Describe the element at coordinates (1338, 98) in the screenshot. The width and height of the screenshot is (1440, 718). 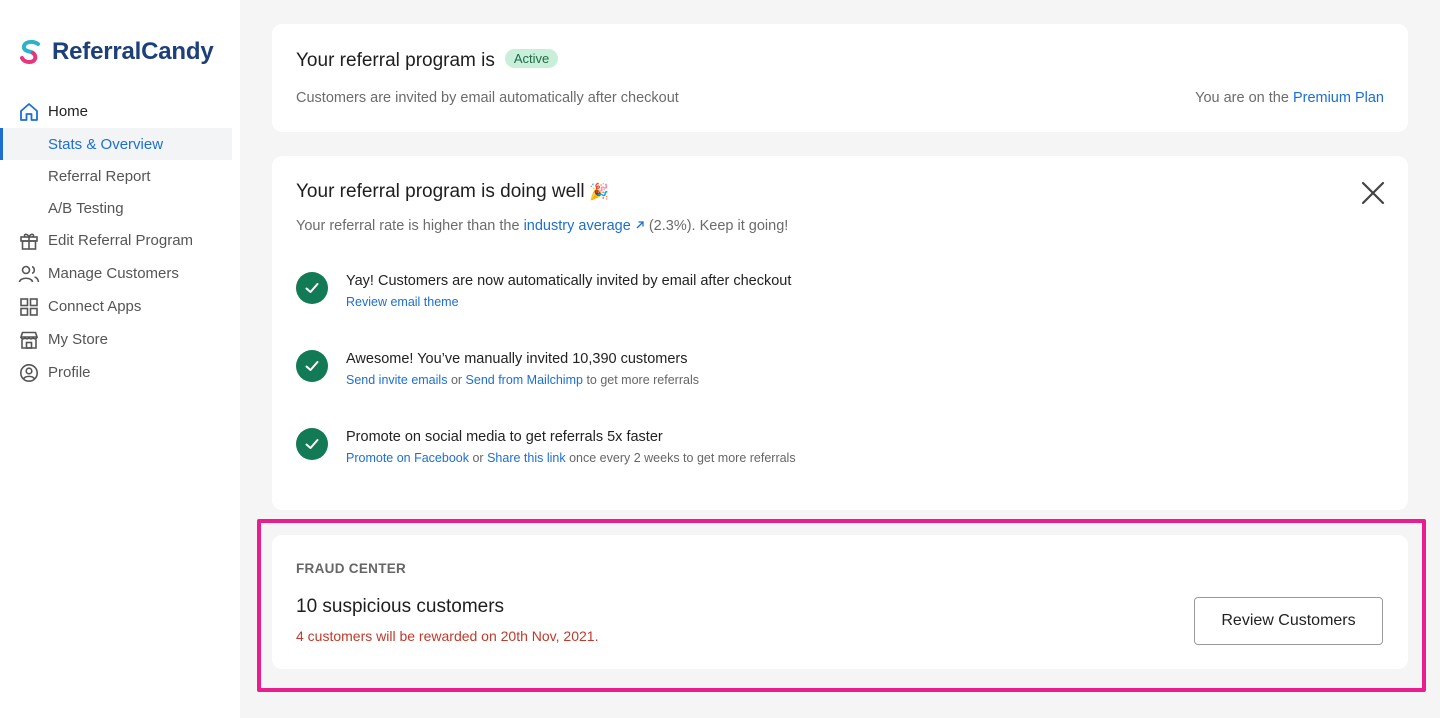
I see `premium-plan-link: Premium Plan` at that location.